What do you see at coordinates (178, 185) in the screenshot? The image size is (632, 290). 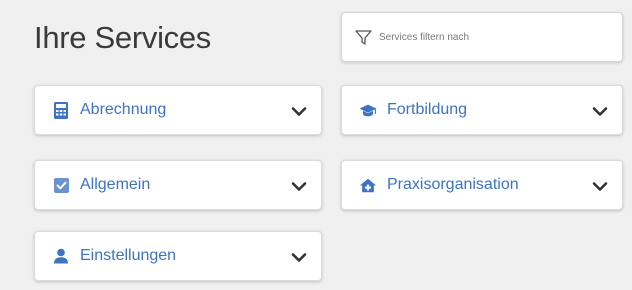 I see `service-card-allgemein: Allgemein` at bounding box center [178, 185].